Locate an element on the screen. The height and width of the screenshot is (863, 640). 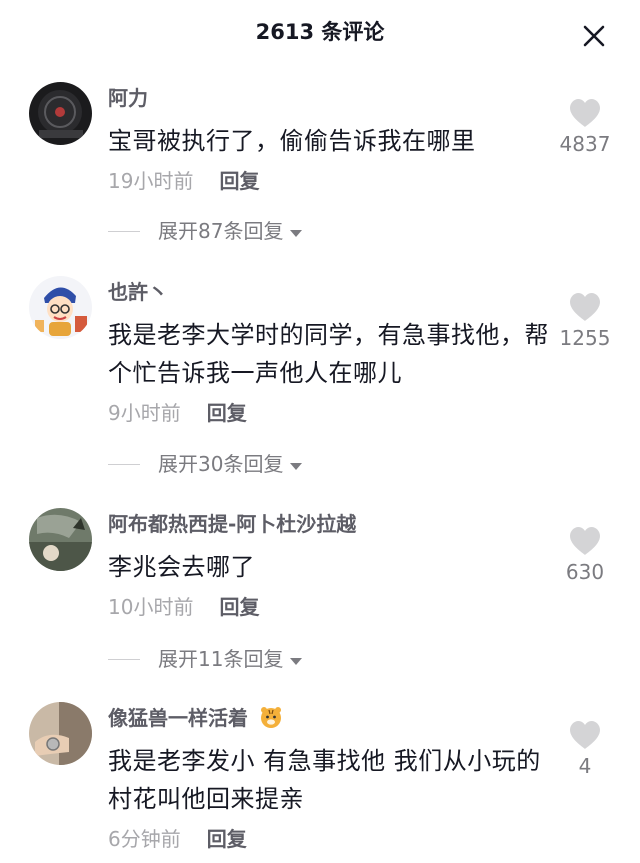
like-count: 4 is located at coordinates (585, 766).